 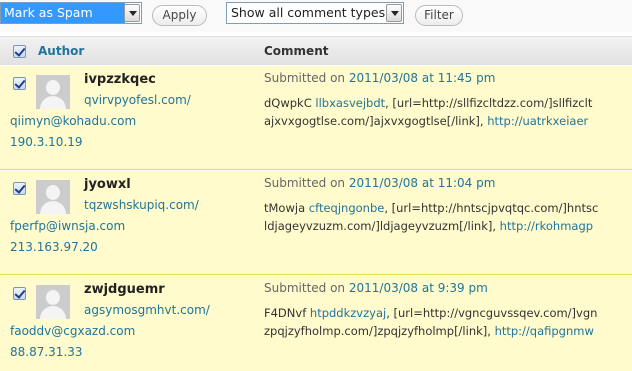 What do you see at coordinates (491, 208) in the screenshot?
I see `comment-text: , [url=http://hntscjpvqtqc.com/]hntsc` at bounding box center [491, 208].